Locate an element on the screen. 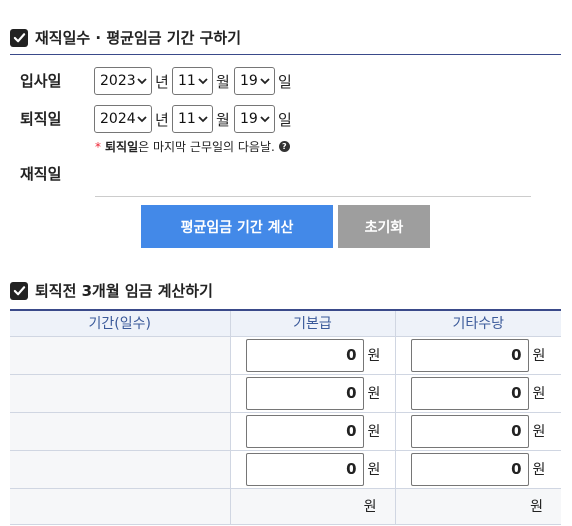  calculate-period-button: 평균임금 기간 계산 is located at coordinates (237, 226).